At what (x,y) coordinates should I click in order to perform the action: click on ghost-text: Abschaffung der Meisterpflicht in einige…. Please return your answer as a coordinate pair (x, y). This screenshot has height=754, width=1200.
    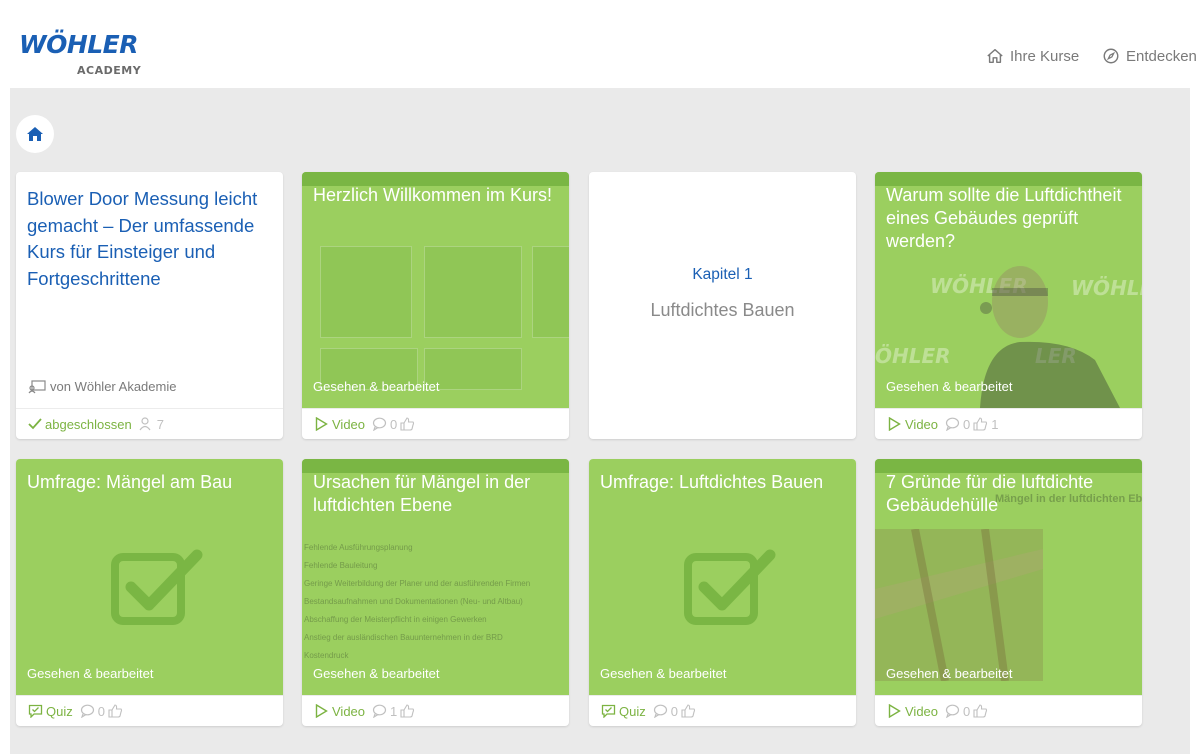
    Looking at the image, I should click on (395, 619).